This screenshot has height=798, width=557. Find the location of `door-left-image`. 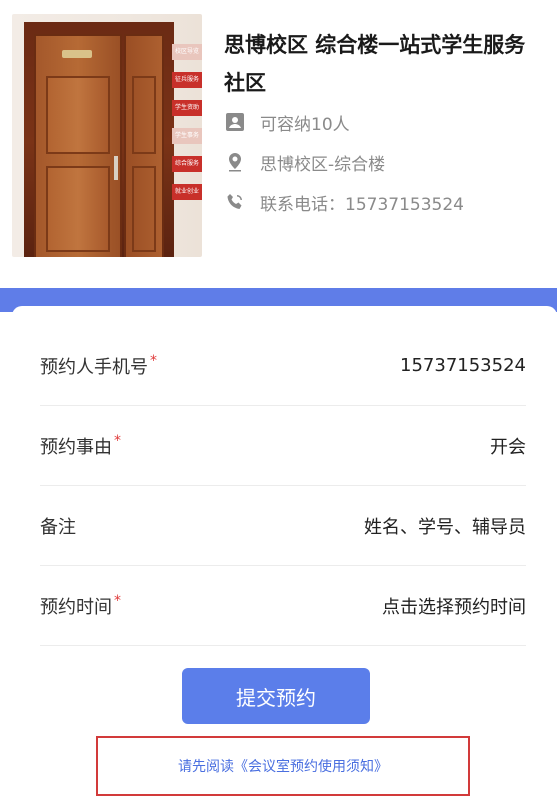

door-left-image is located at coordinates (78, 145).